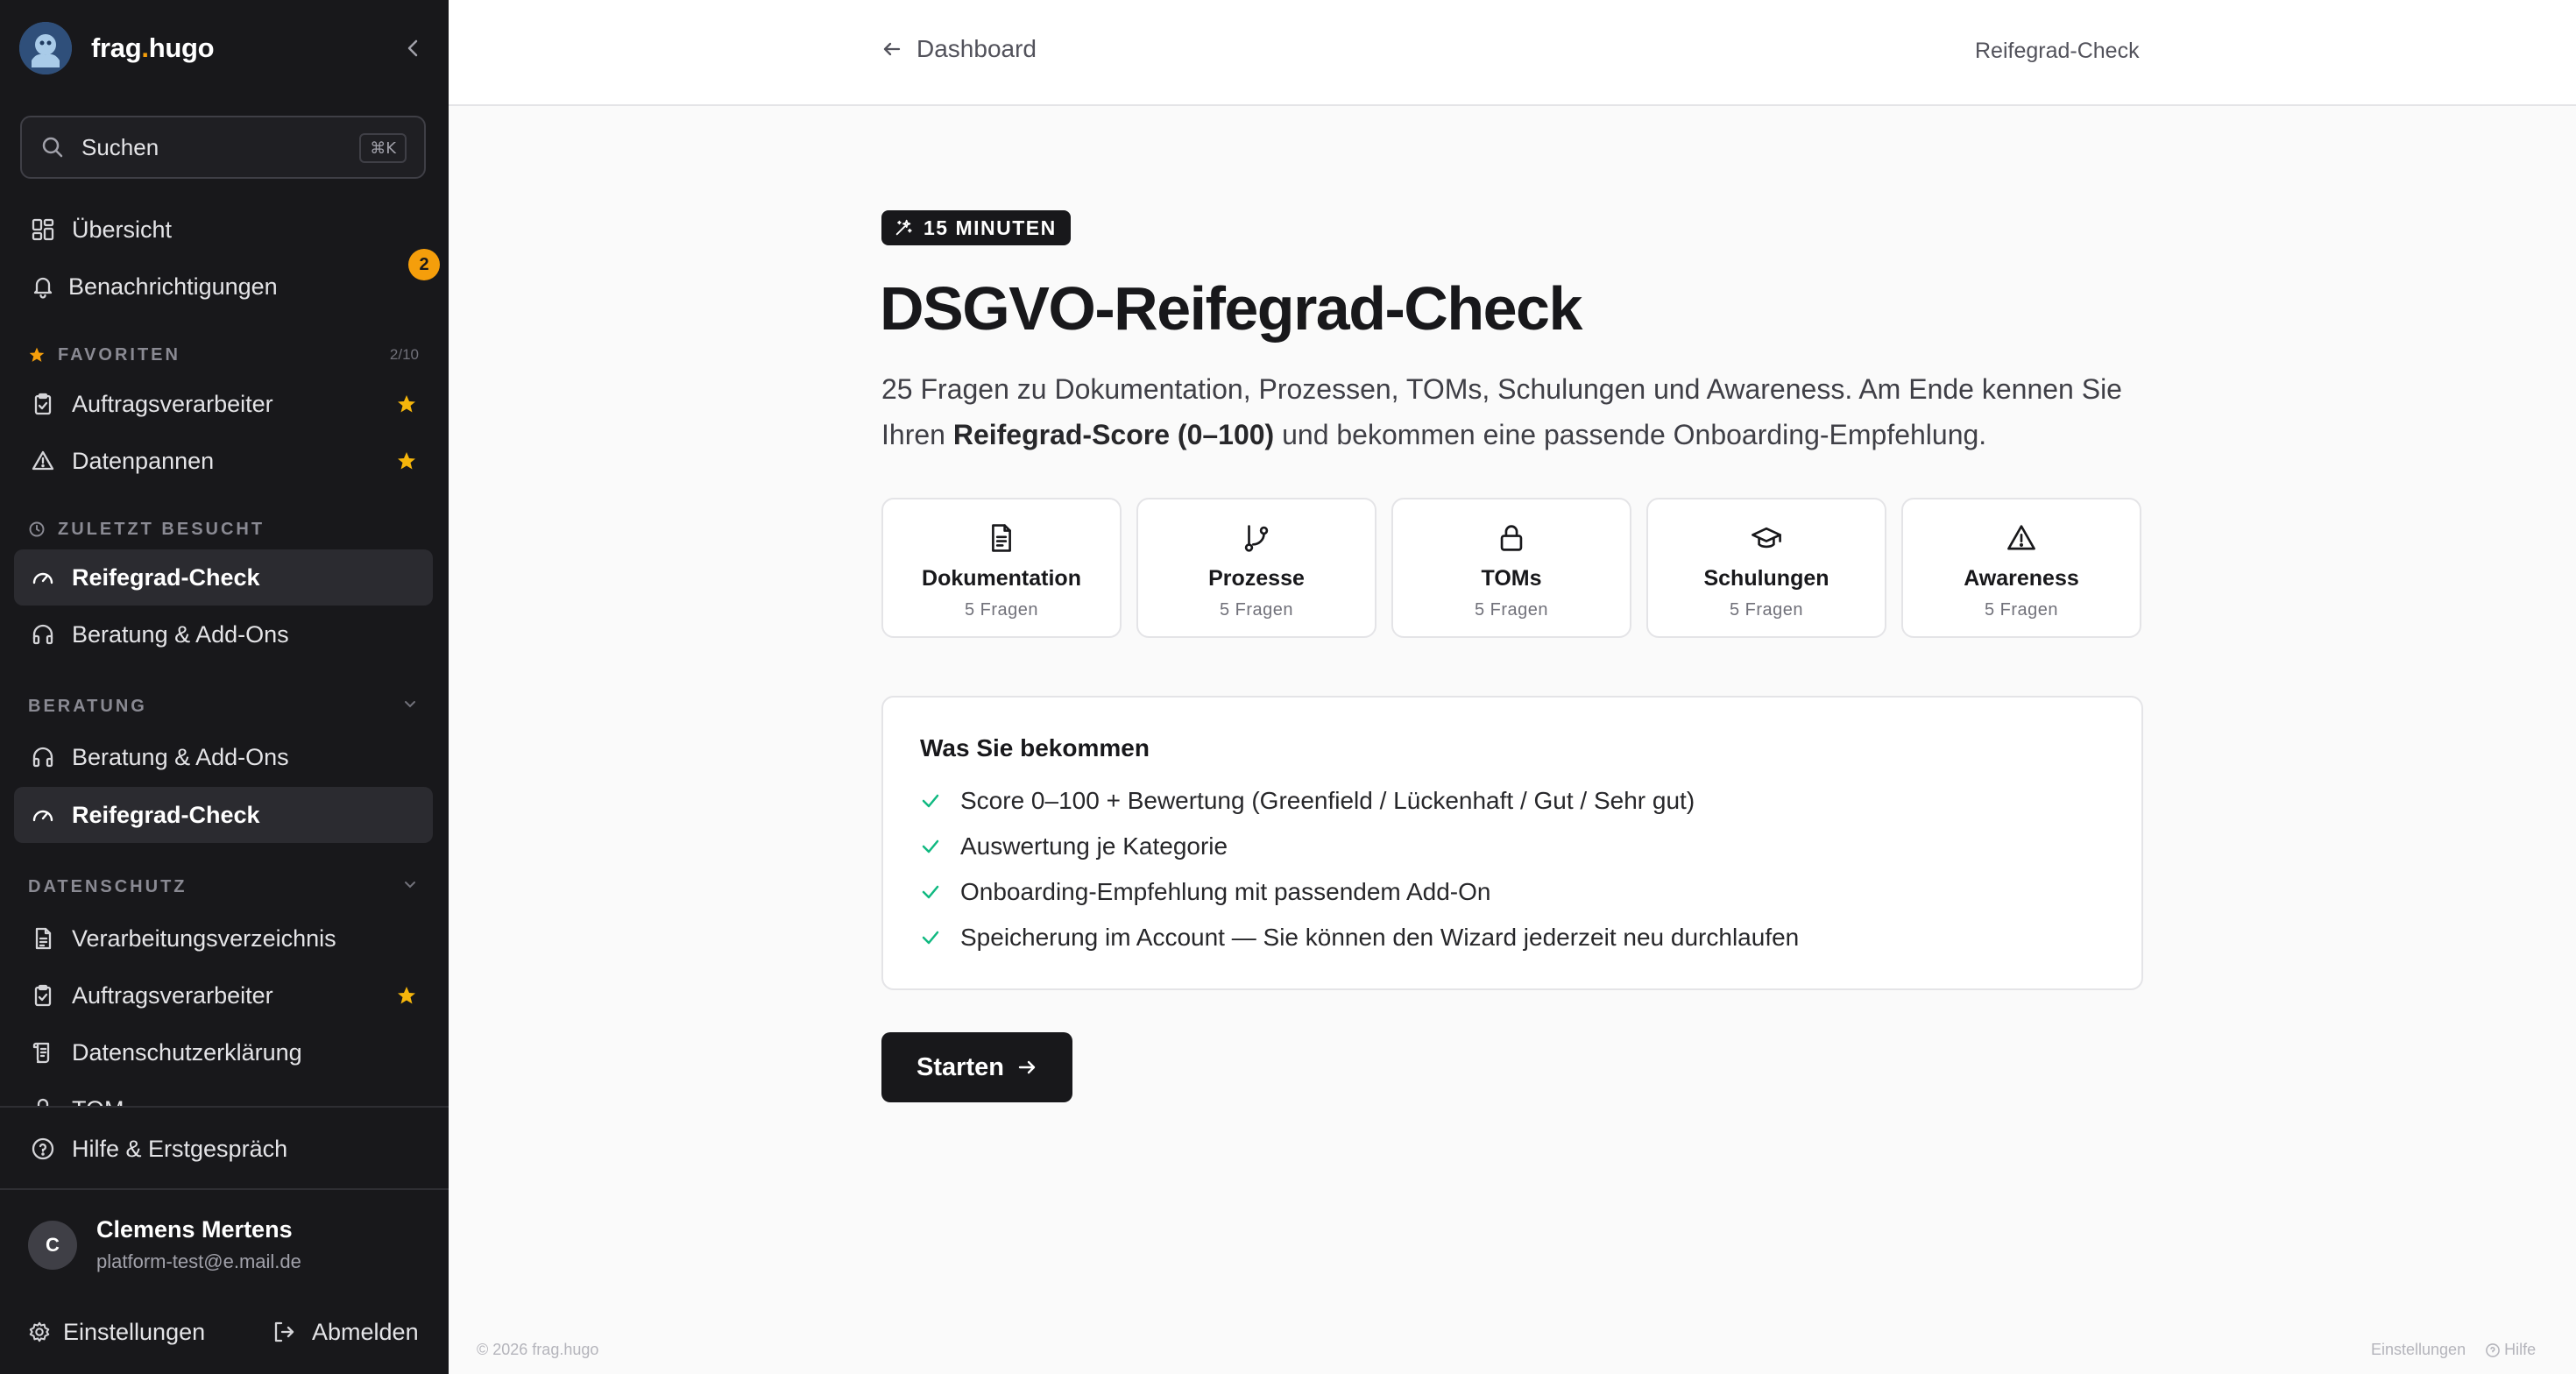 The width and height of the screenshot is (2576, 1374). What do you see at coordinates (52, 147) in the screenshot?
I see `search-icon` at bounding box center [52, 147].